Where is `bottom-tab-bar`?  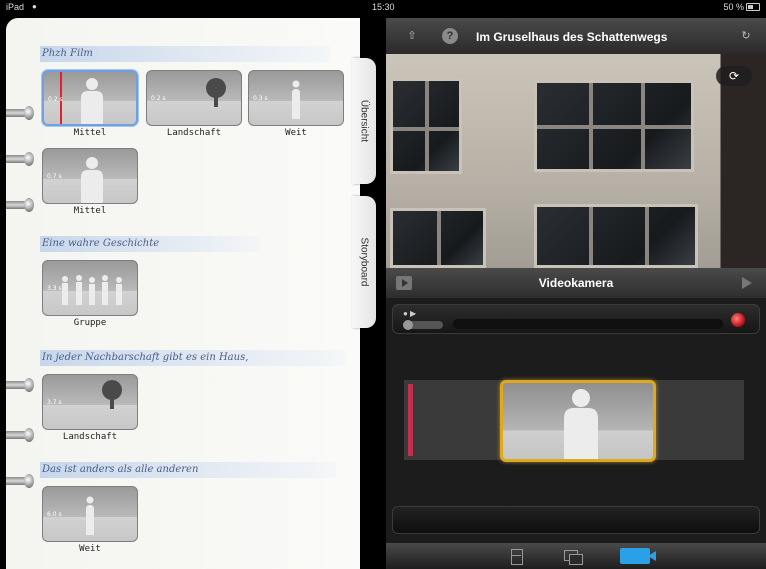
bottom-tab-bar is located at coordinates (576, 556).